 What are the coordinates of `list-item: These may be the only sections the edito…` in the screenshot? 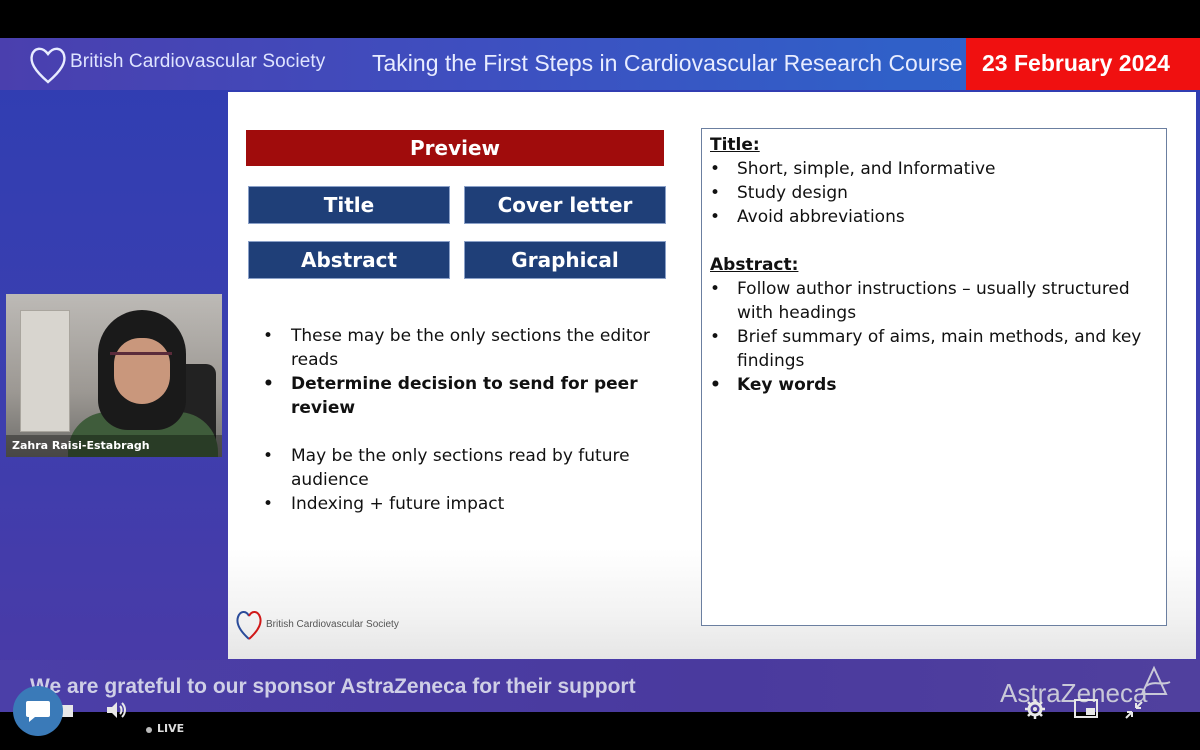 It's located at (463, 348).